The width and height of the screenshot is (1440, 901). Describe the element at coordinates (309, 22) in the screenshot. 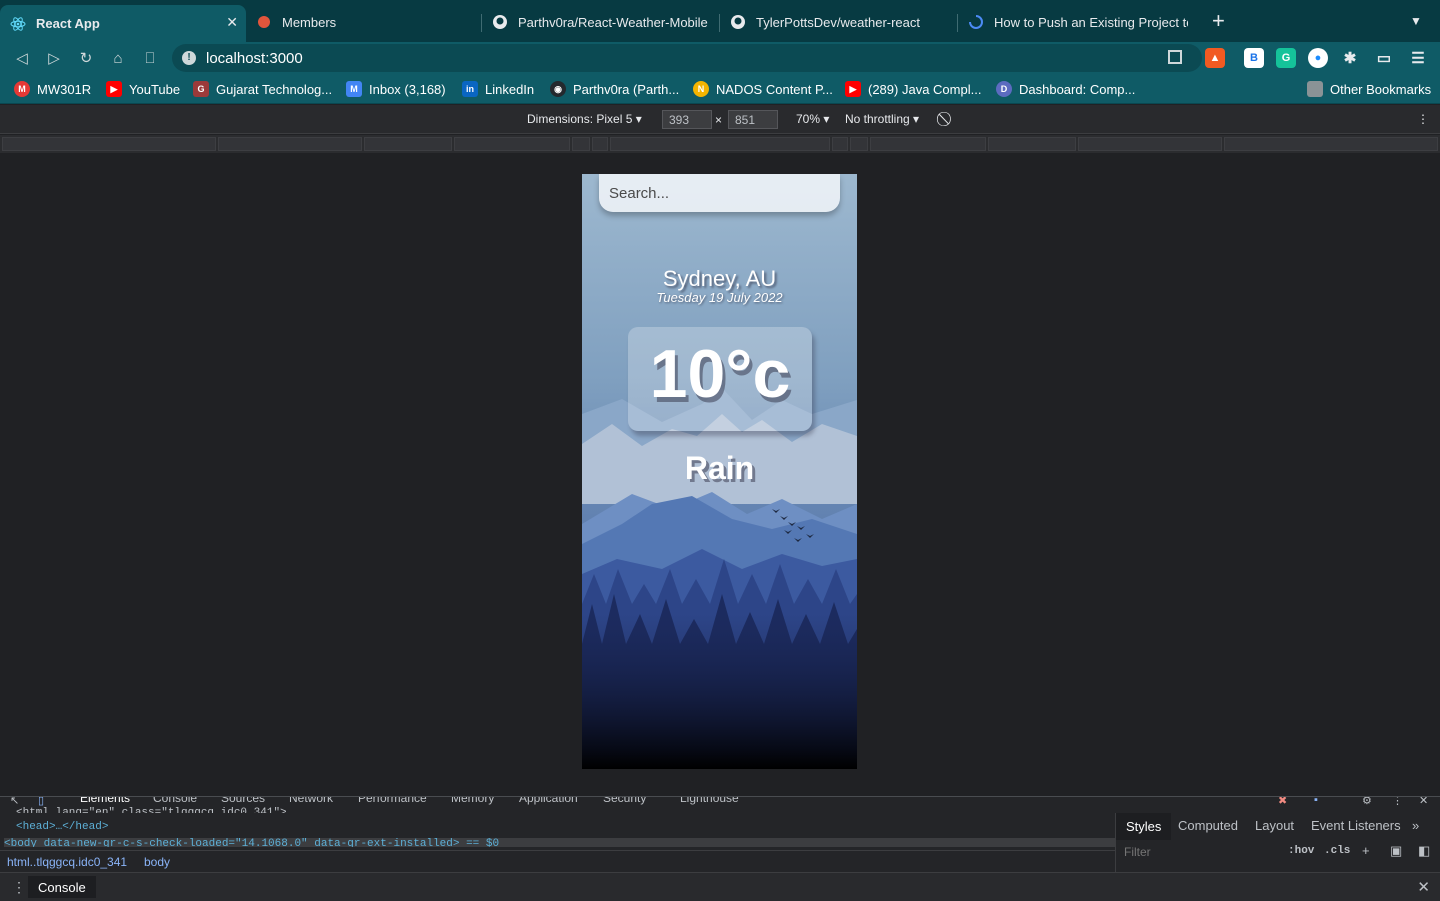

I see `tab-title: Members` at that location.